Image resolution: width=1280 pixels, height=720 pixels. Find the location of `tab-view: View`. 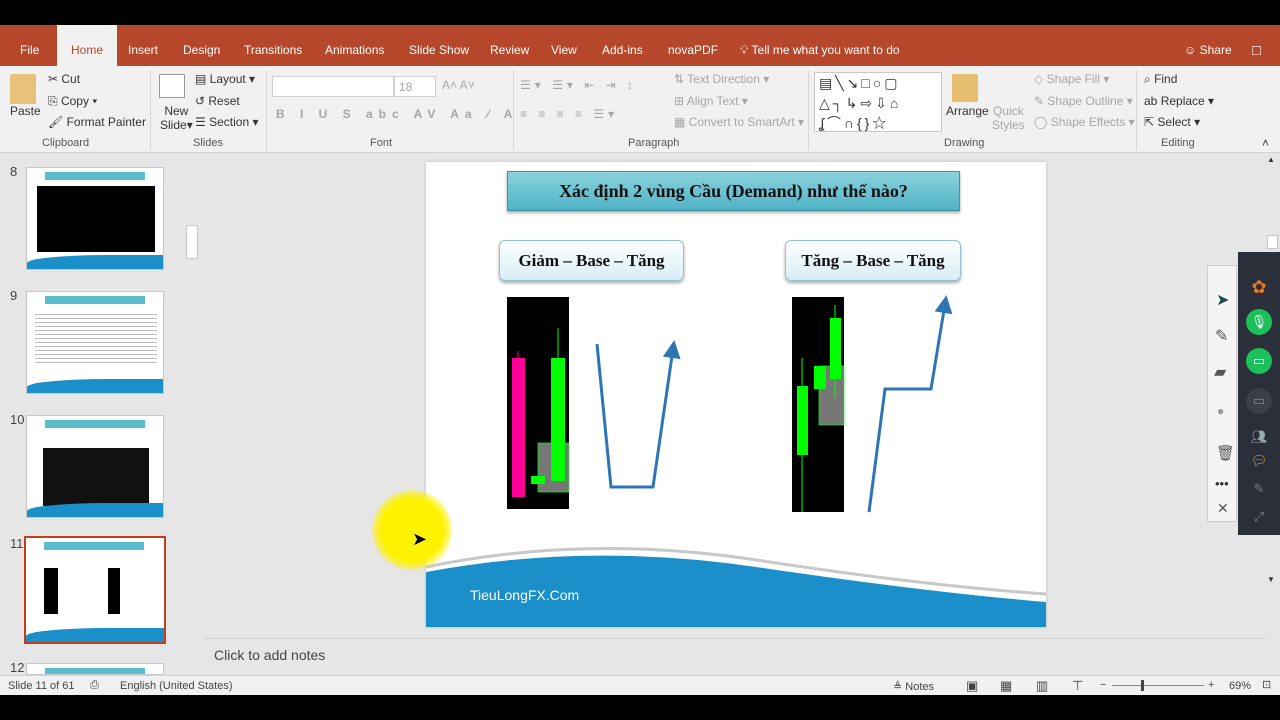

tab-view: View is located at coordinates (564, 45).